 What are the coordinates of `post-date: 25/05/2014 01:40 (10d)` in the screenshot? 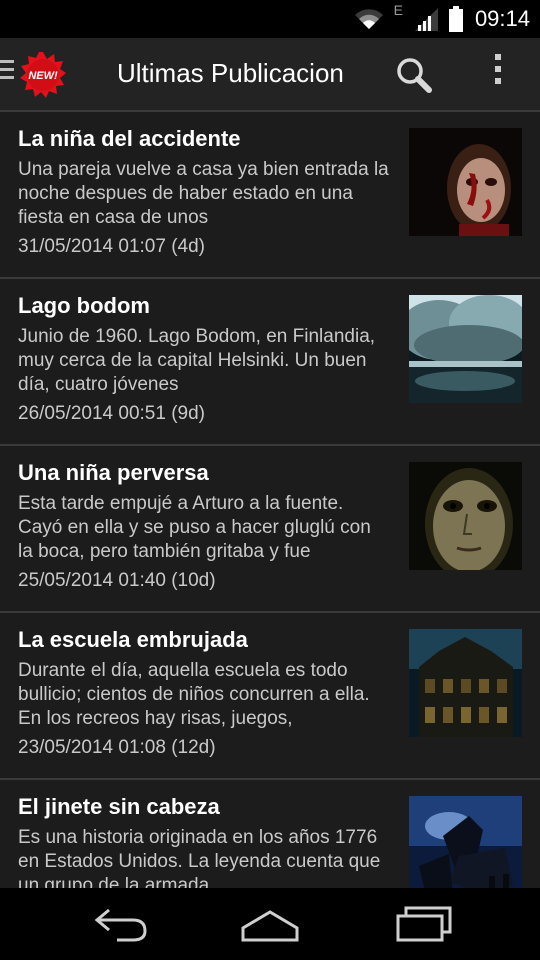 It's located at (117, 580).